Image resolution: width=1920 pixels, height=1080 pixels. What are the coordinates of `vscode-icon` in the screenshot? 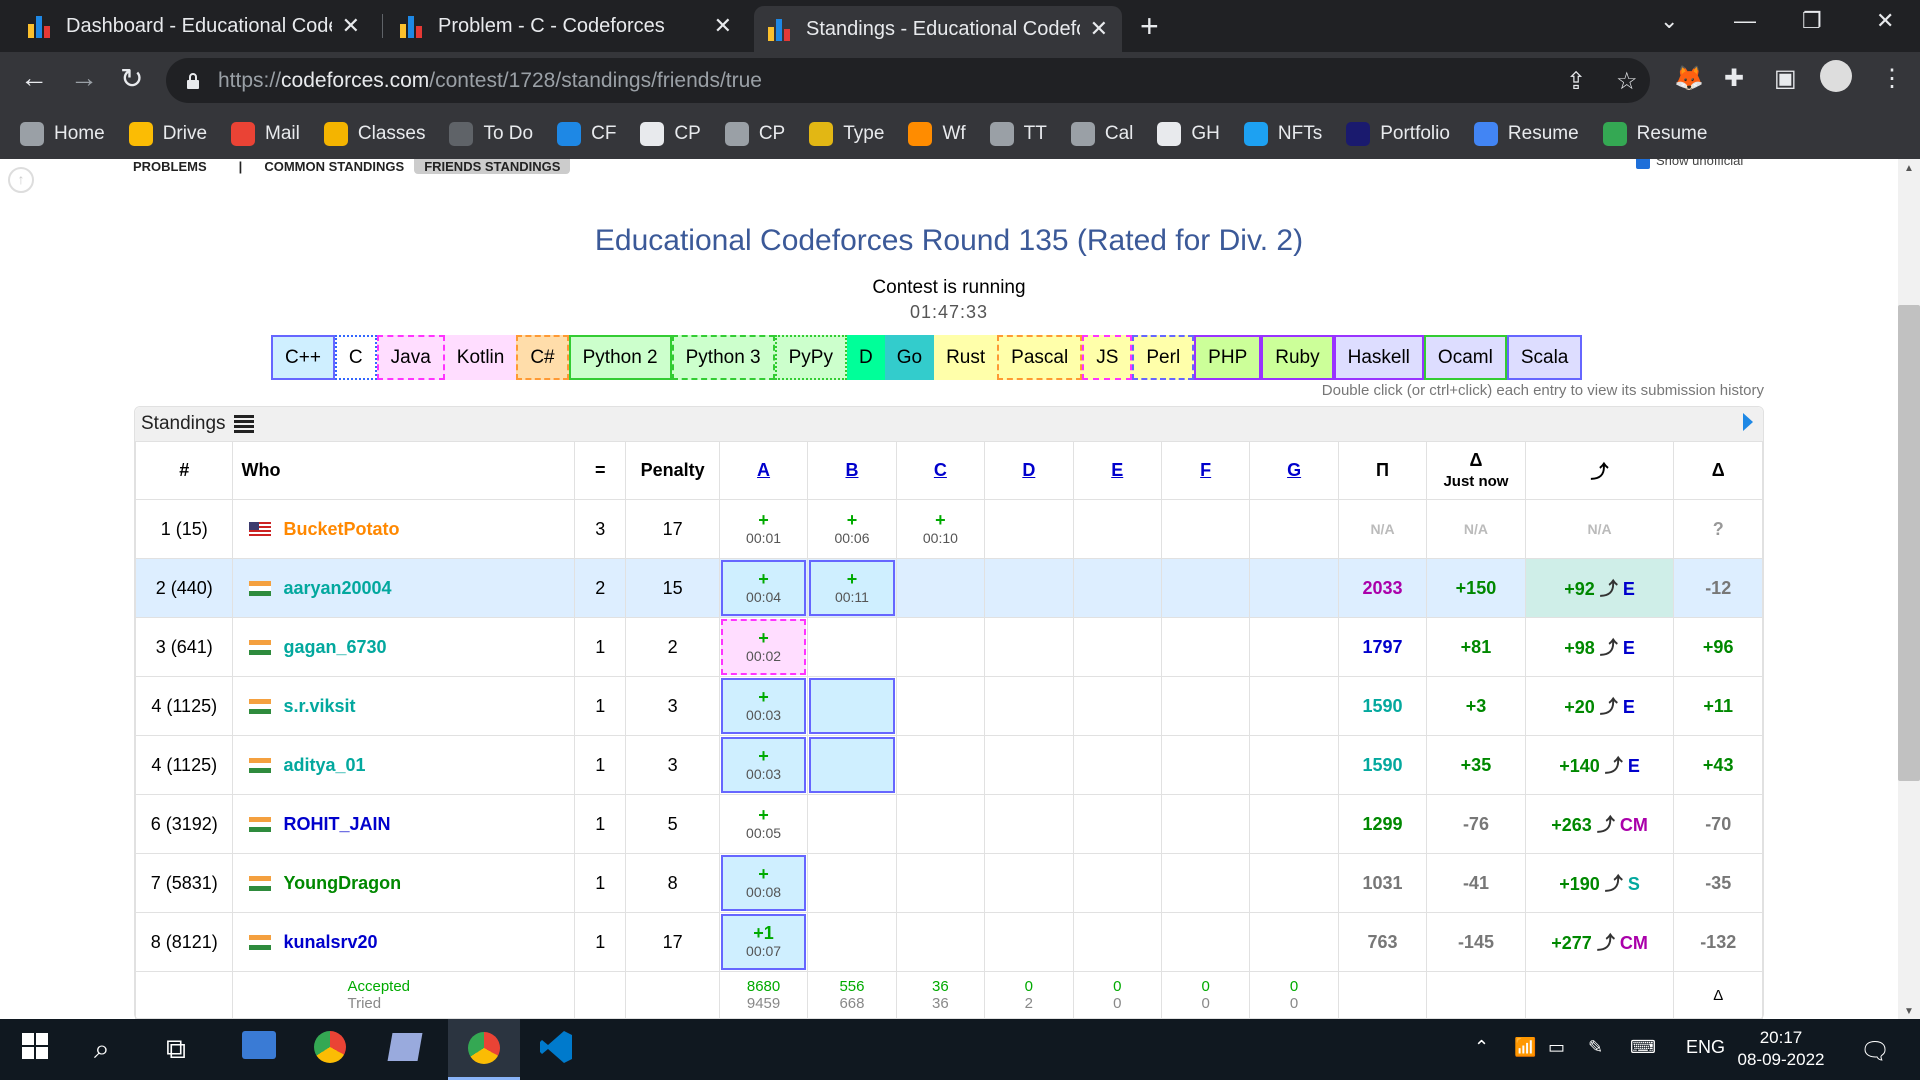 It's located at (556, 1050).